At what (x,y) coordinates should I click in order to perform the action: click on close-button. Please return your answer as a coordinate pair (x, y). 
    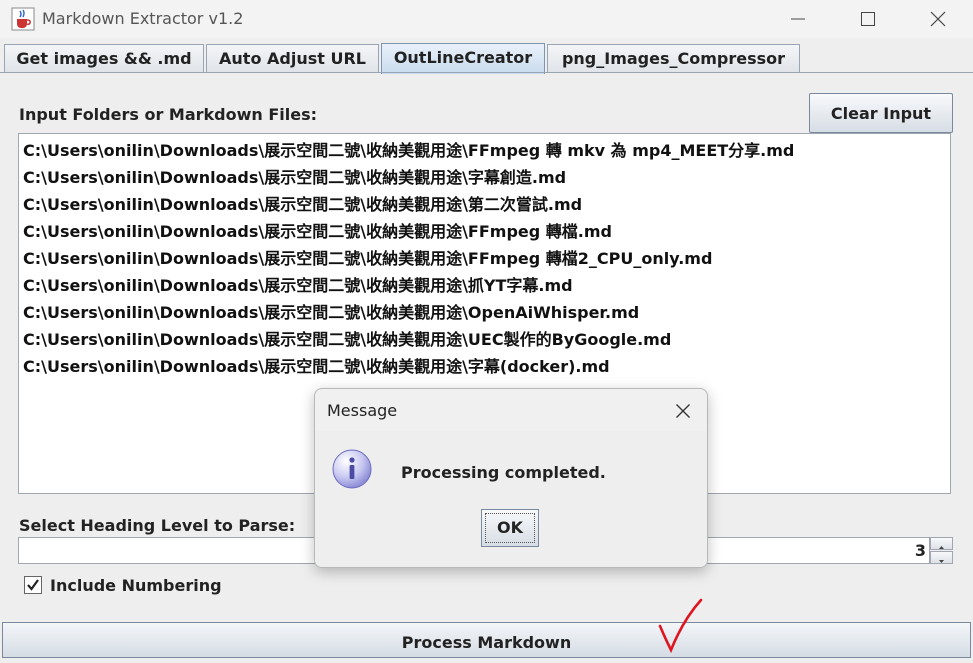
    Looking at the image, I should click on (938, 19).